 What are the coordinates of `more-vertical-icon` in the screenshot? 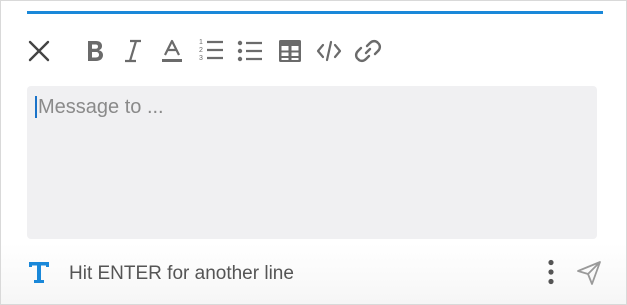 It's located at (551, 272).